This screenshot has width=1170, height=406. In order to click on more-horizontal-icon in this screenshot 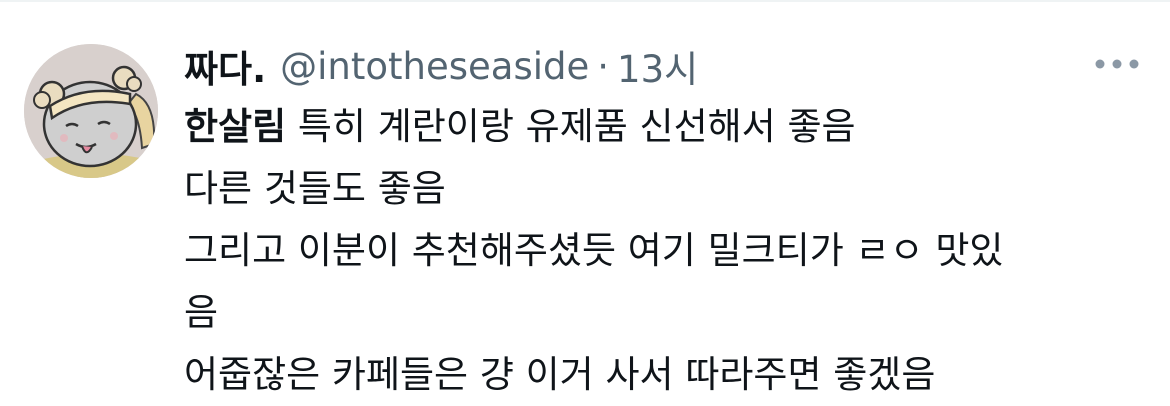, I will do `click(1117, 64)`.